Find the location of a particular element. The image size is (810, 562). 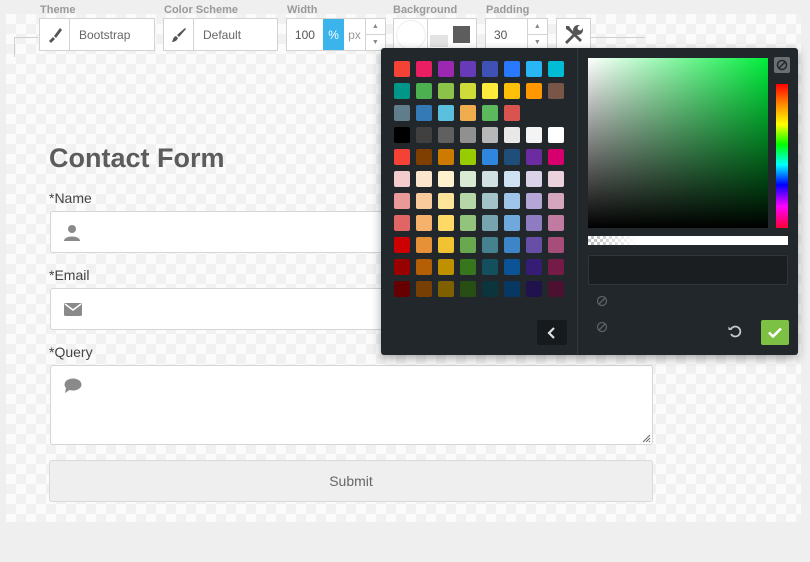

confirm-color-button is located at coordinates (775, 332).